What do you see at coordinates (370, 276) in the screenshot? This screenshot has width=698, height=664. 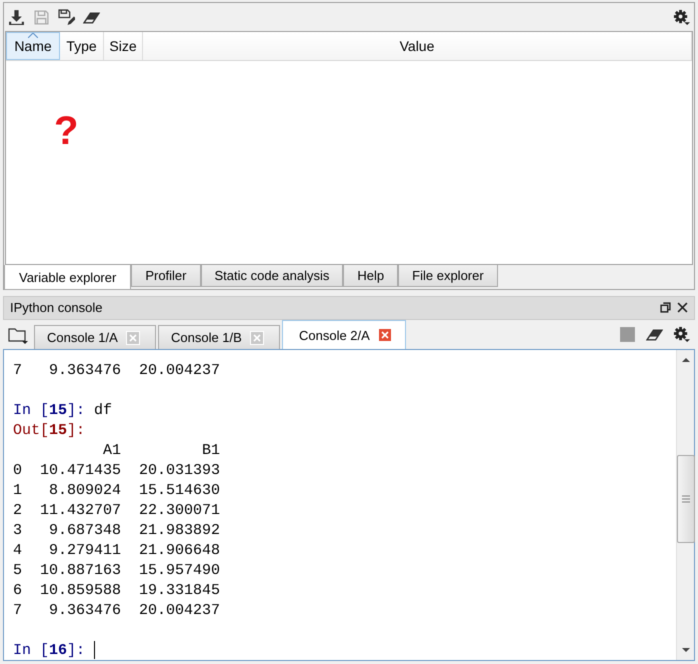 I see `pane-tab: Help` at bounding box center [370, 276].